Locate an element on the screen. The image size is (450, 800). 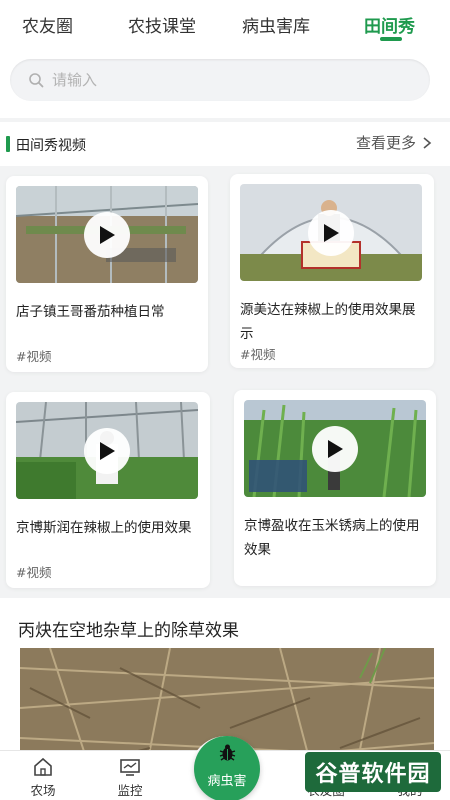
video-title: 店子镇王哥番茄种植日常 is located at coordinates (90, 312).